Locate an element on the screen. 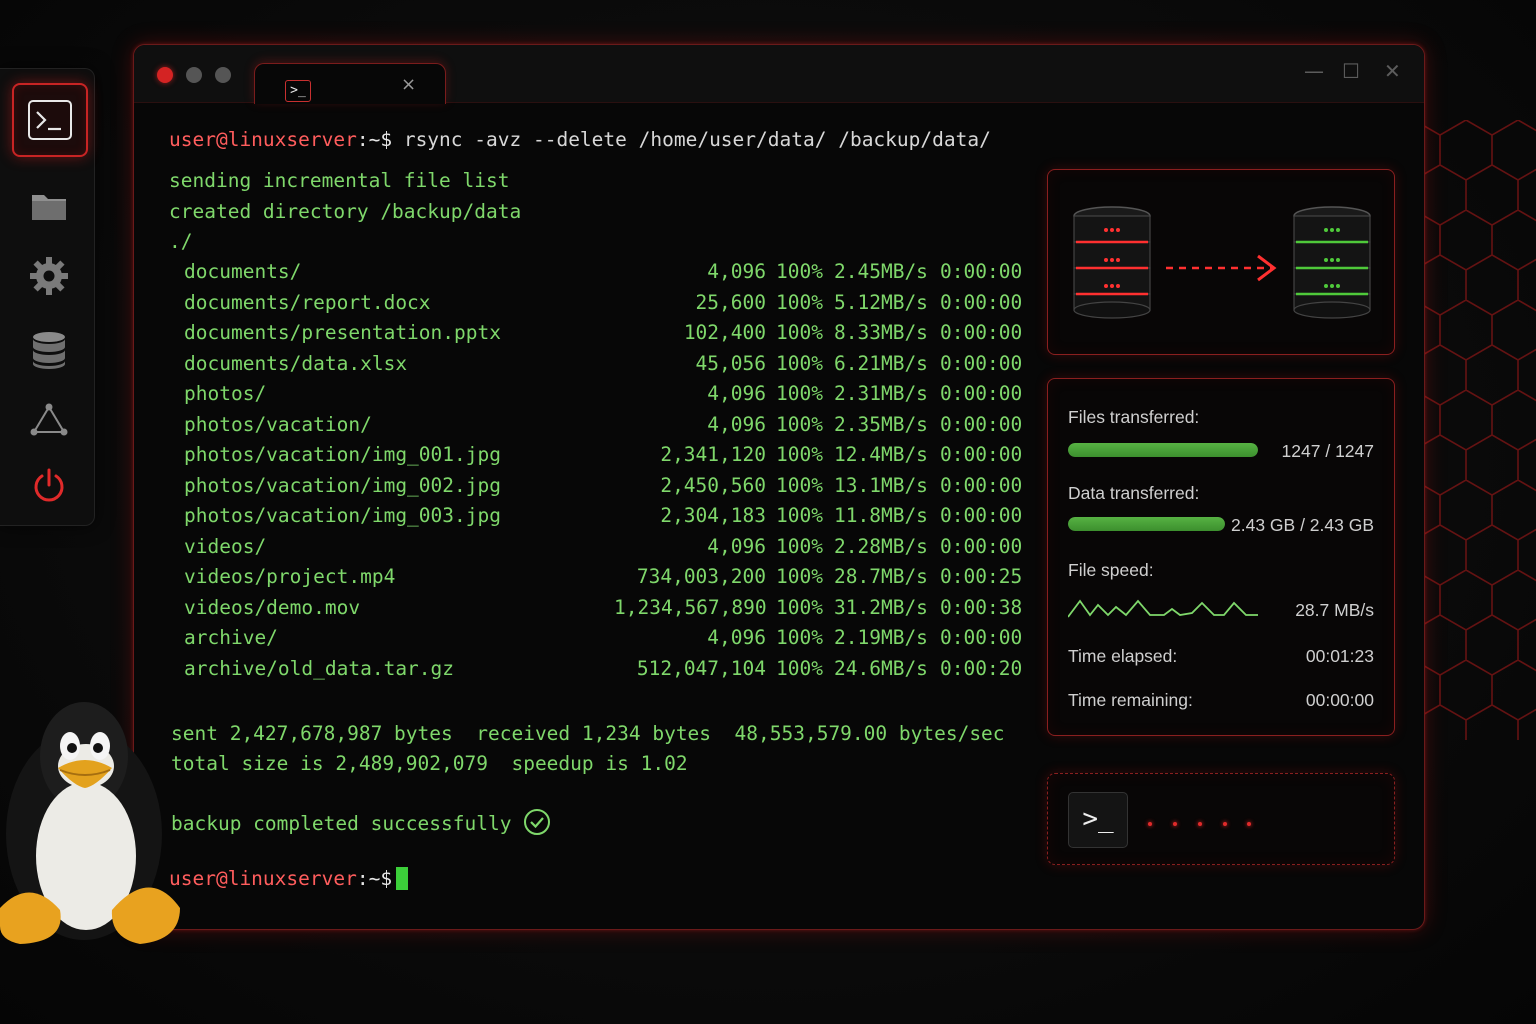  folder-icon is located at coordinates (49, 207).